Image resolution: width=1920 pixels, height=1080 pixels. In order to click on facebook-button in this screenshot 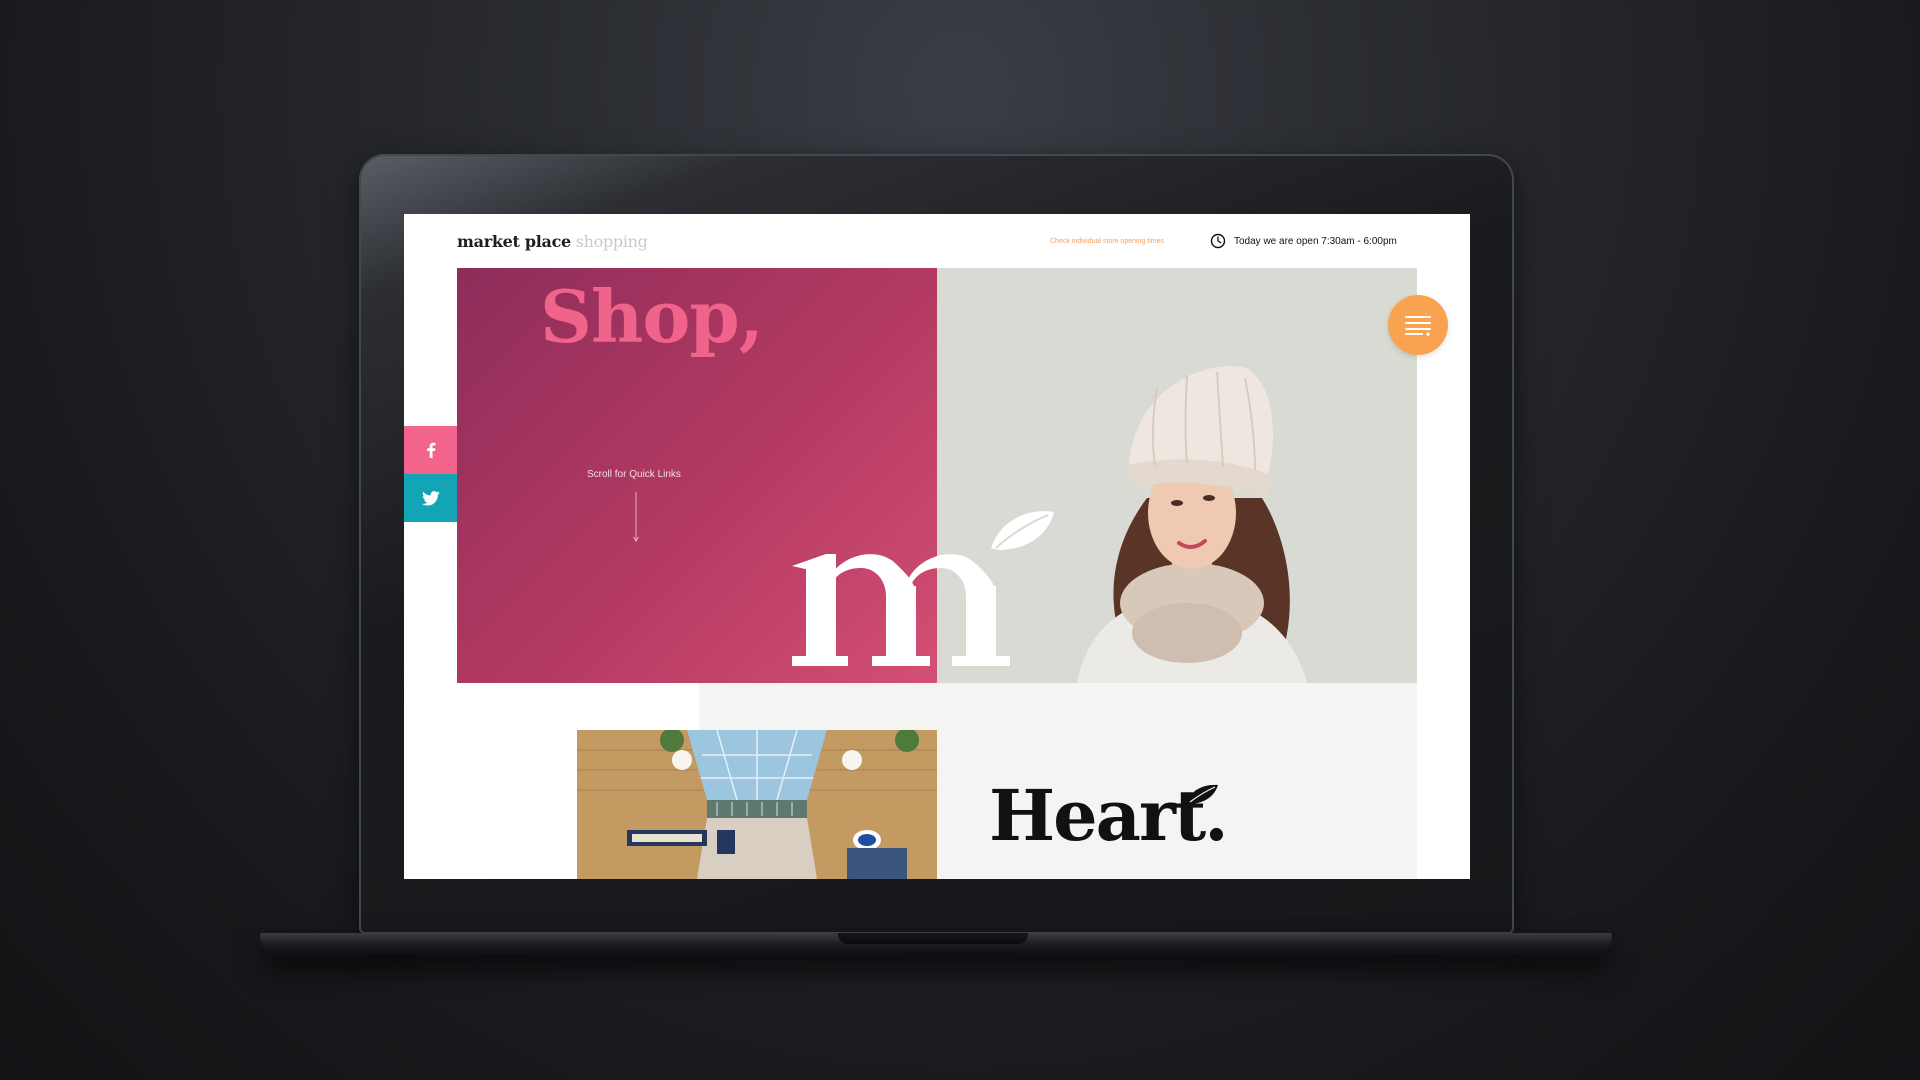, I will do `click(430, 450)`.